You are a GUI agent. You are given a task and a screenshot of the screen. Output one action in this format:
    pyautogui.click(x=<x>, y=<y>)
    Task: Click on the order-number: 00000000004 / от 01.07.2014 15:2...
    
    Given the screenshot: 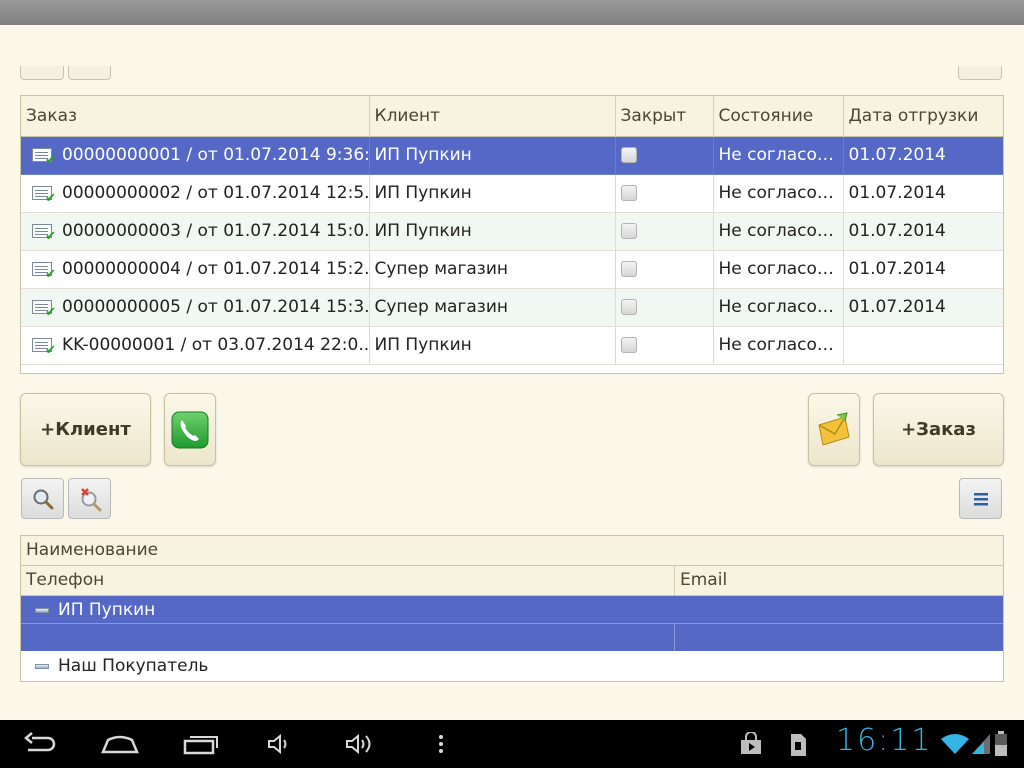 What is the action you would take?
    pyautogui.click(x=215, y=269)
    